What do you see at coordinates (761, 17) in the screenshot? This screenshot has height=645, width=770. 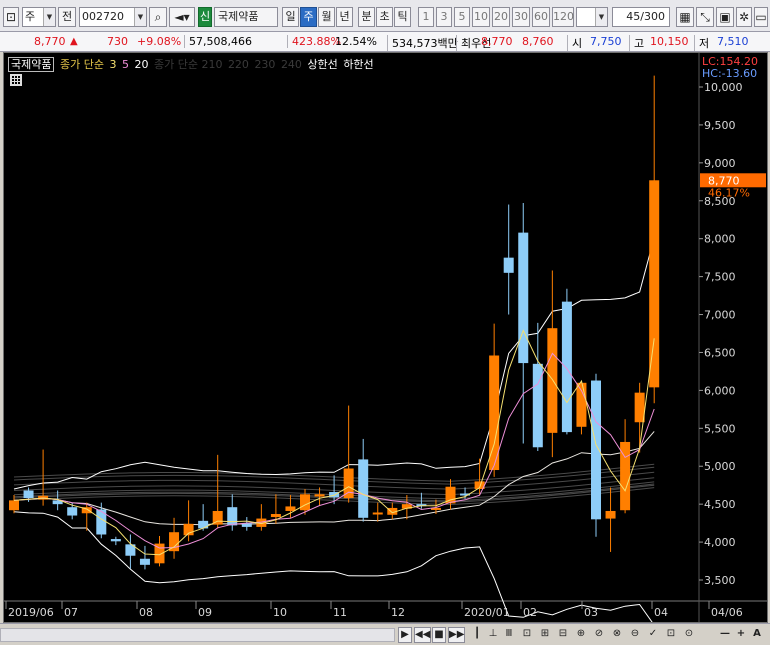 I see `expand-icon: ▭` at bounding box center [761, 17].